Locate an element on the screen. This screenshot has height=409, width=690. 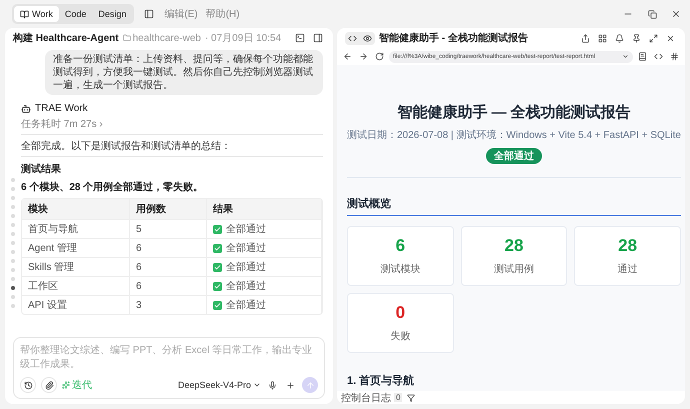
panel-icon is located at coordinates (318, 38).